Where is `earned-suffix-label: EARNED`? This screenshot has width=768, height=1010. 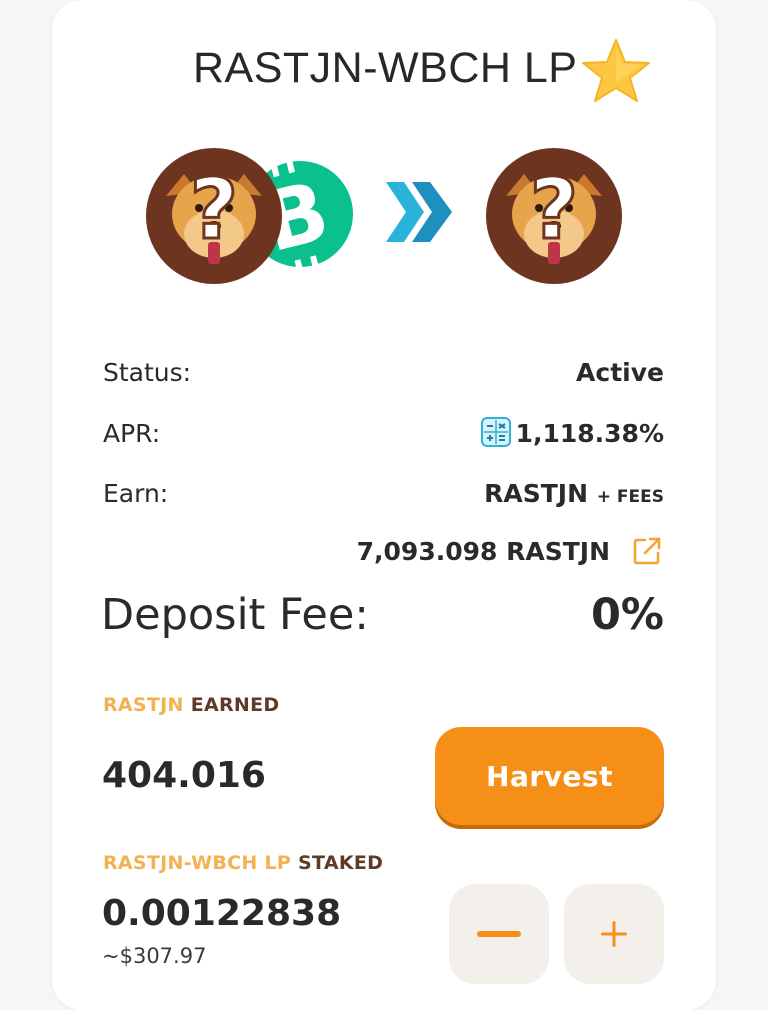 earned-suffix-label: EARNED is located at coordinates (235, 705).